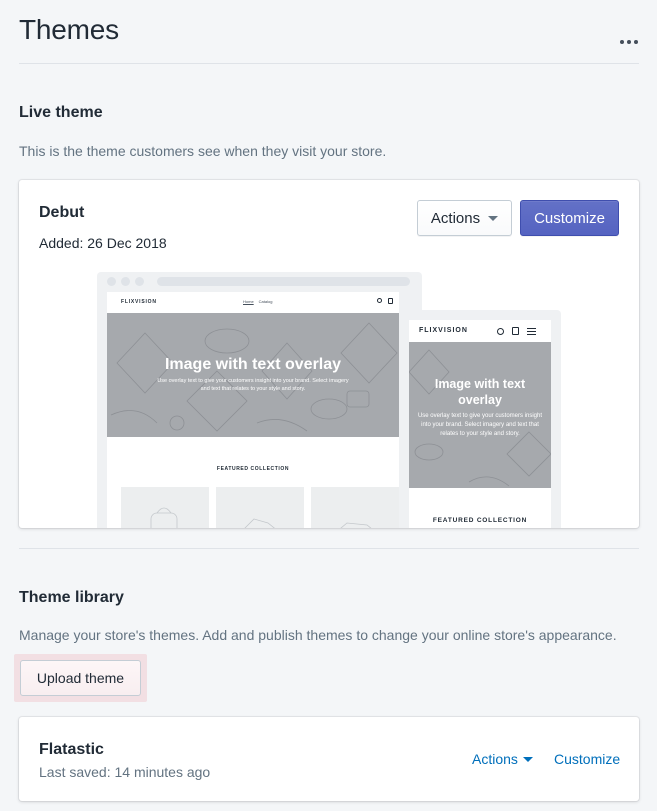  Describe the element at coordinates (480, 520) in the screenshot. I see `mobile-featured-heading: FEATURED COLLECTION` at that location.